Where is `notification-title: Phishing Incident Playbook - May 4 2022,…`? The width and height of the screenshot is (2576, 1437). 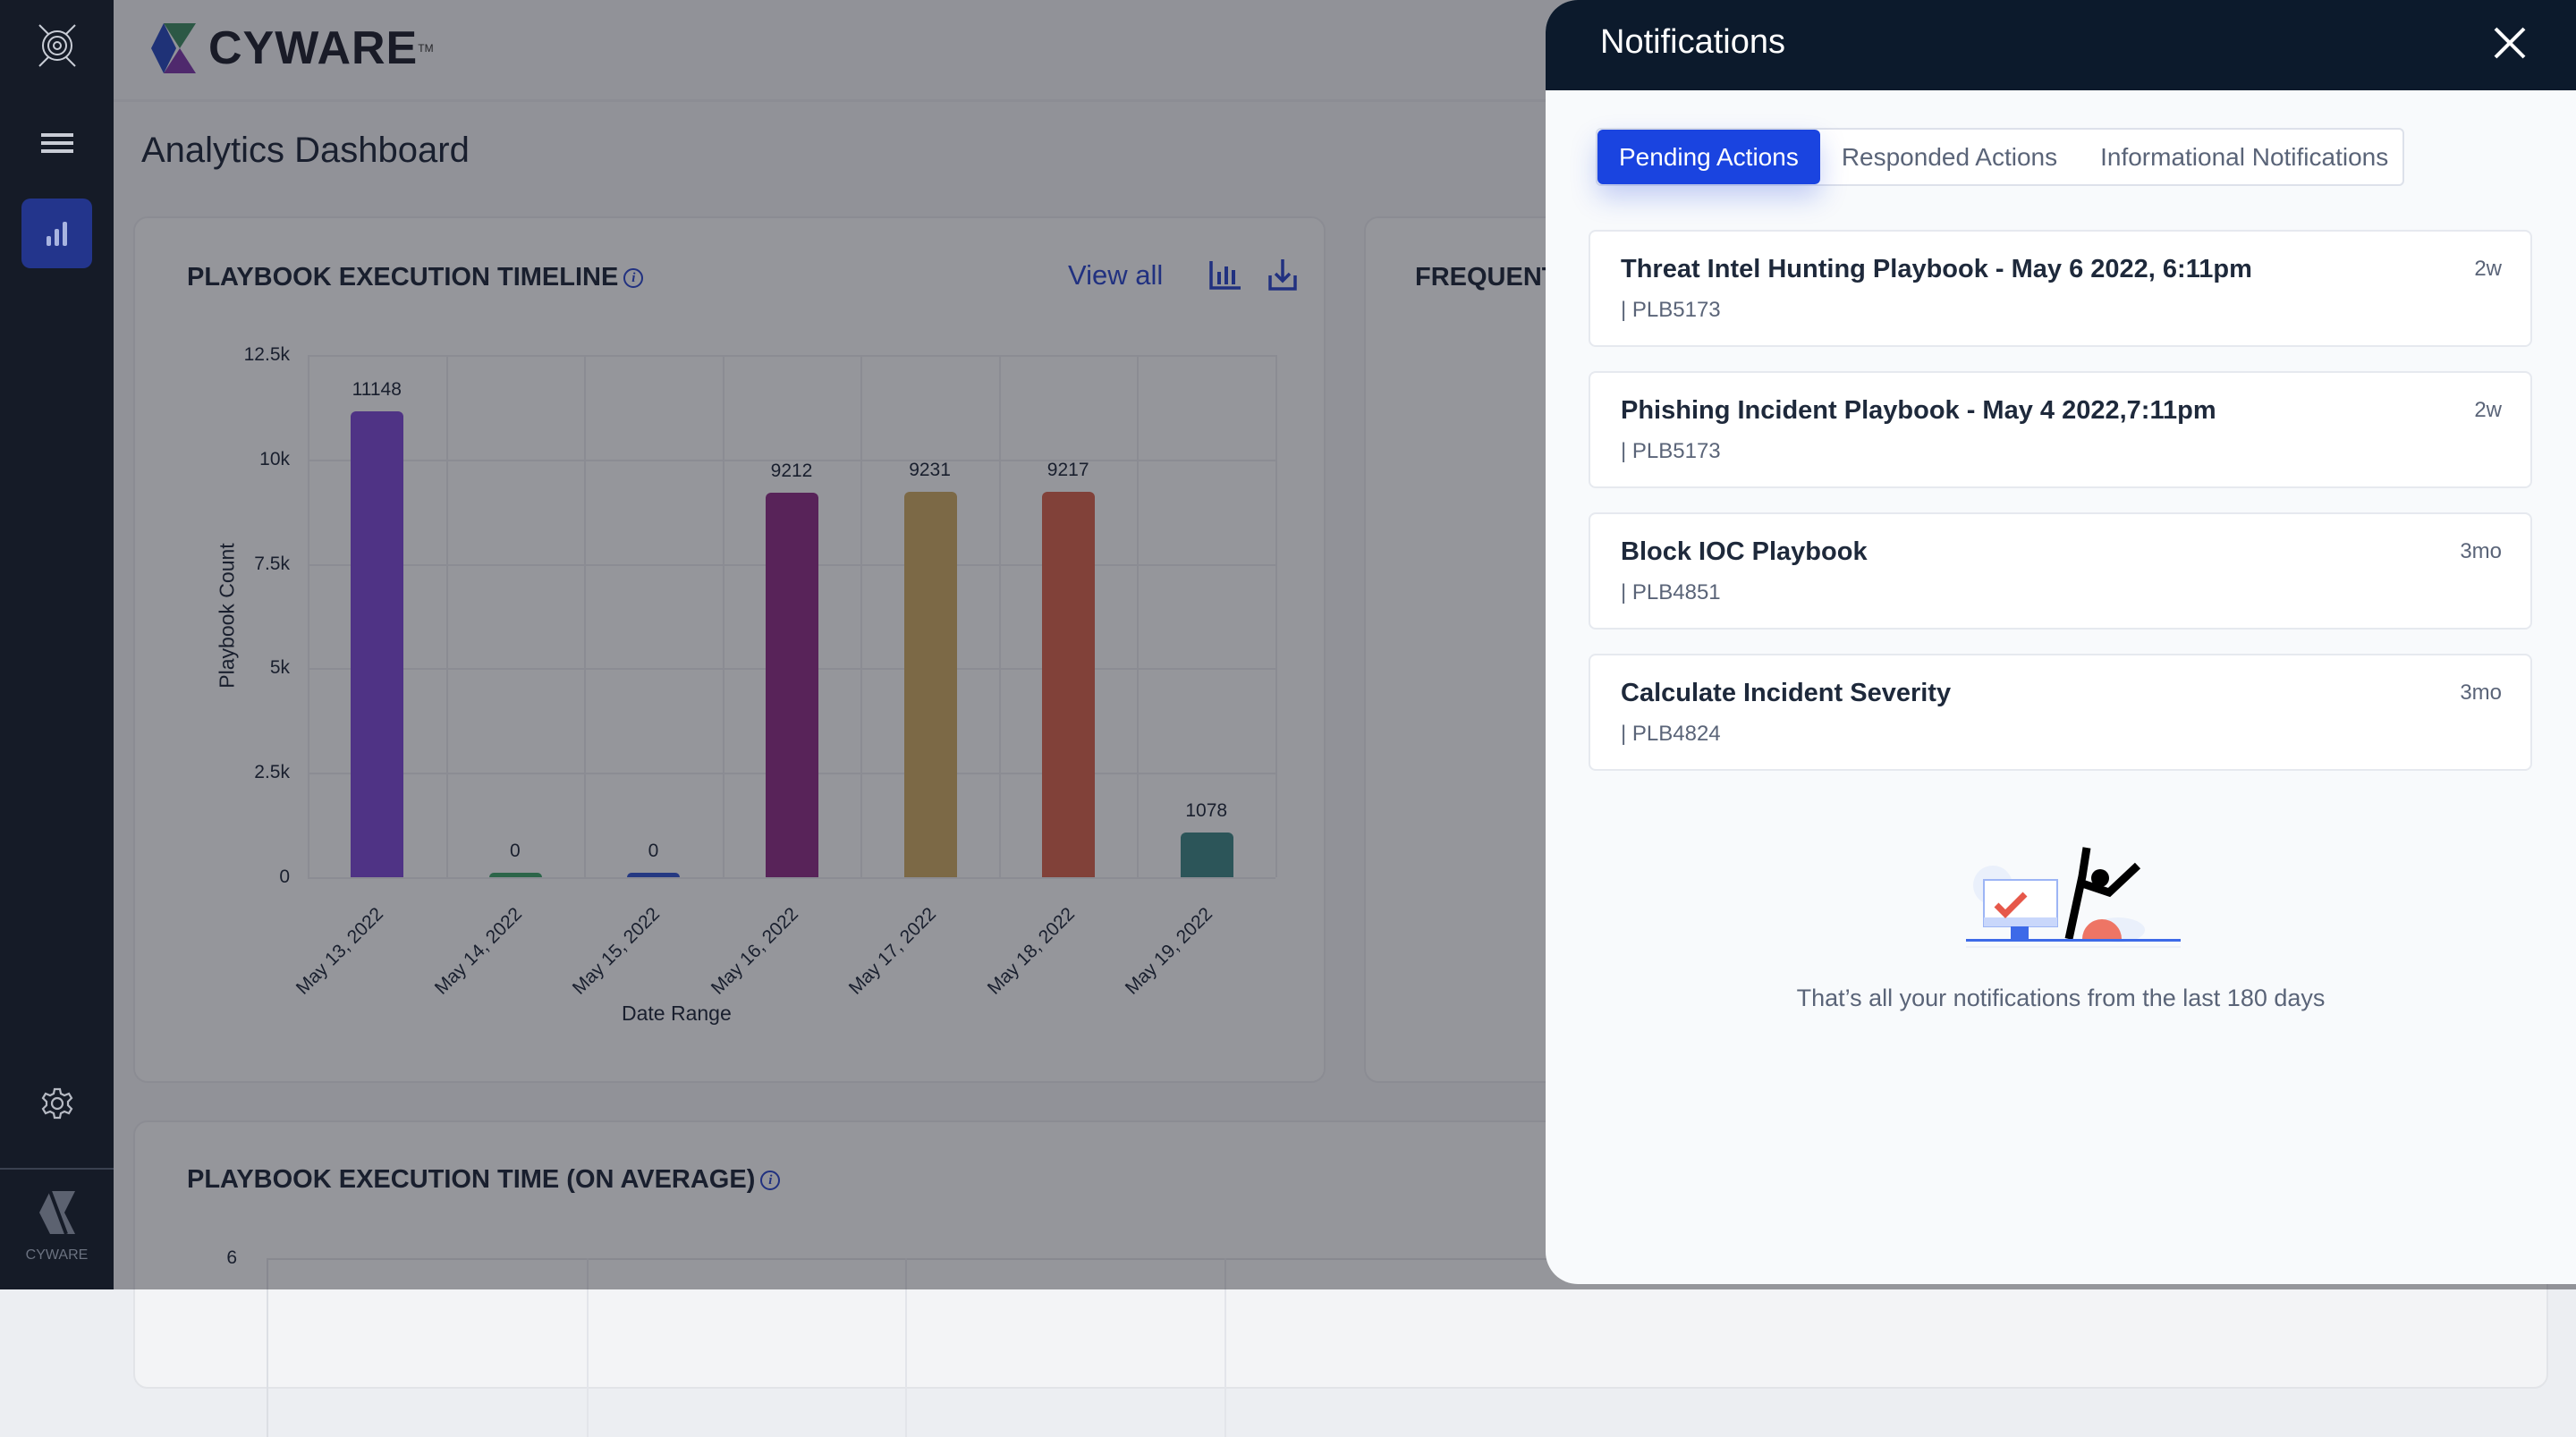
notification-title: Phishing Incident Playbook - May 4 2022,… is located at coordinates (1918, 411).